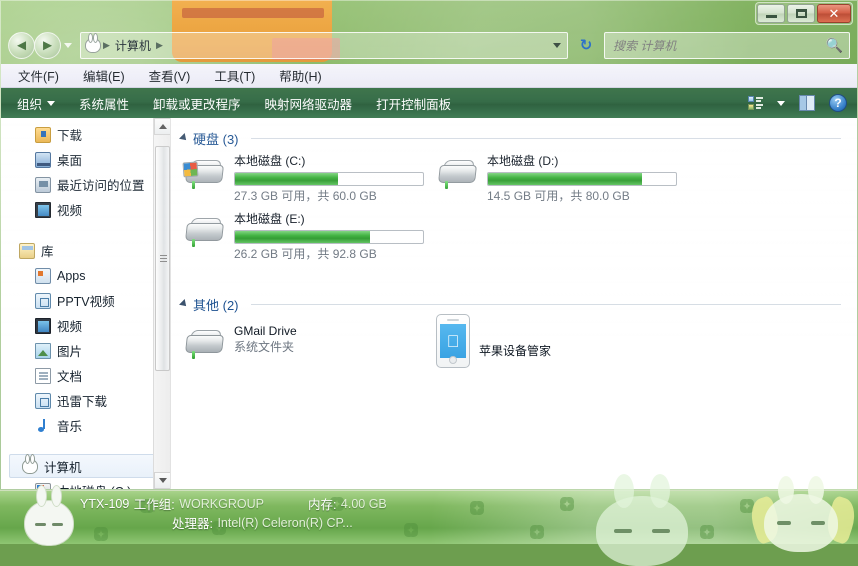 The image size is (858, 566). Describe the element at coordinates (68, 45) in the screenshot. I see `recent-pages-dropdown-icon` at that location.